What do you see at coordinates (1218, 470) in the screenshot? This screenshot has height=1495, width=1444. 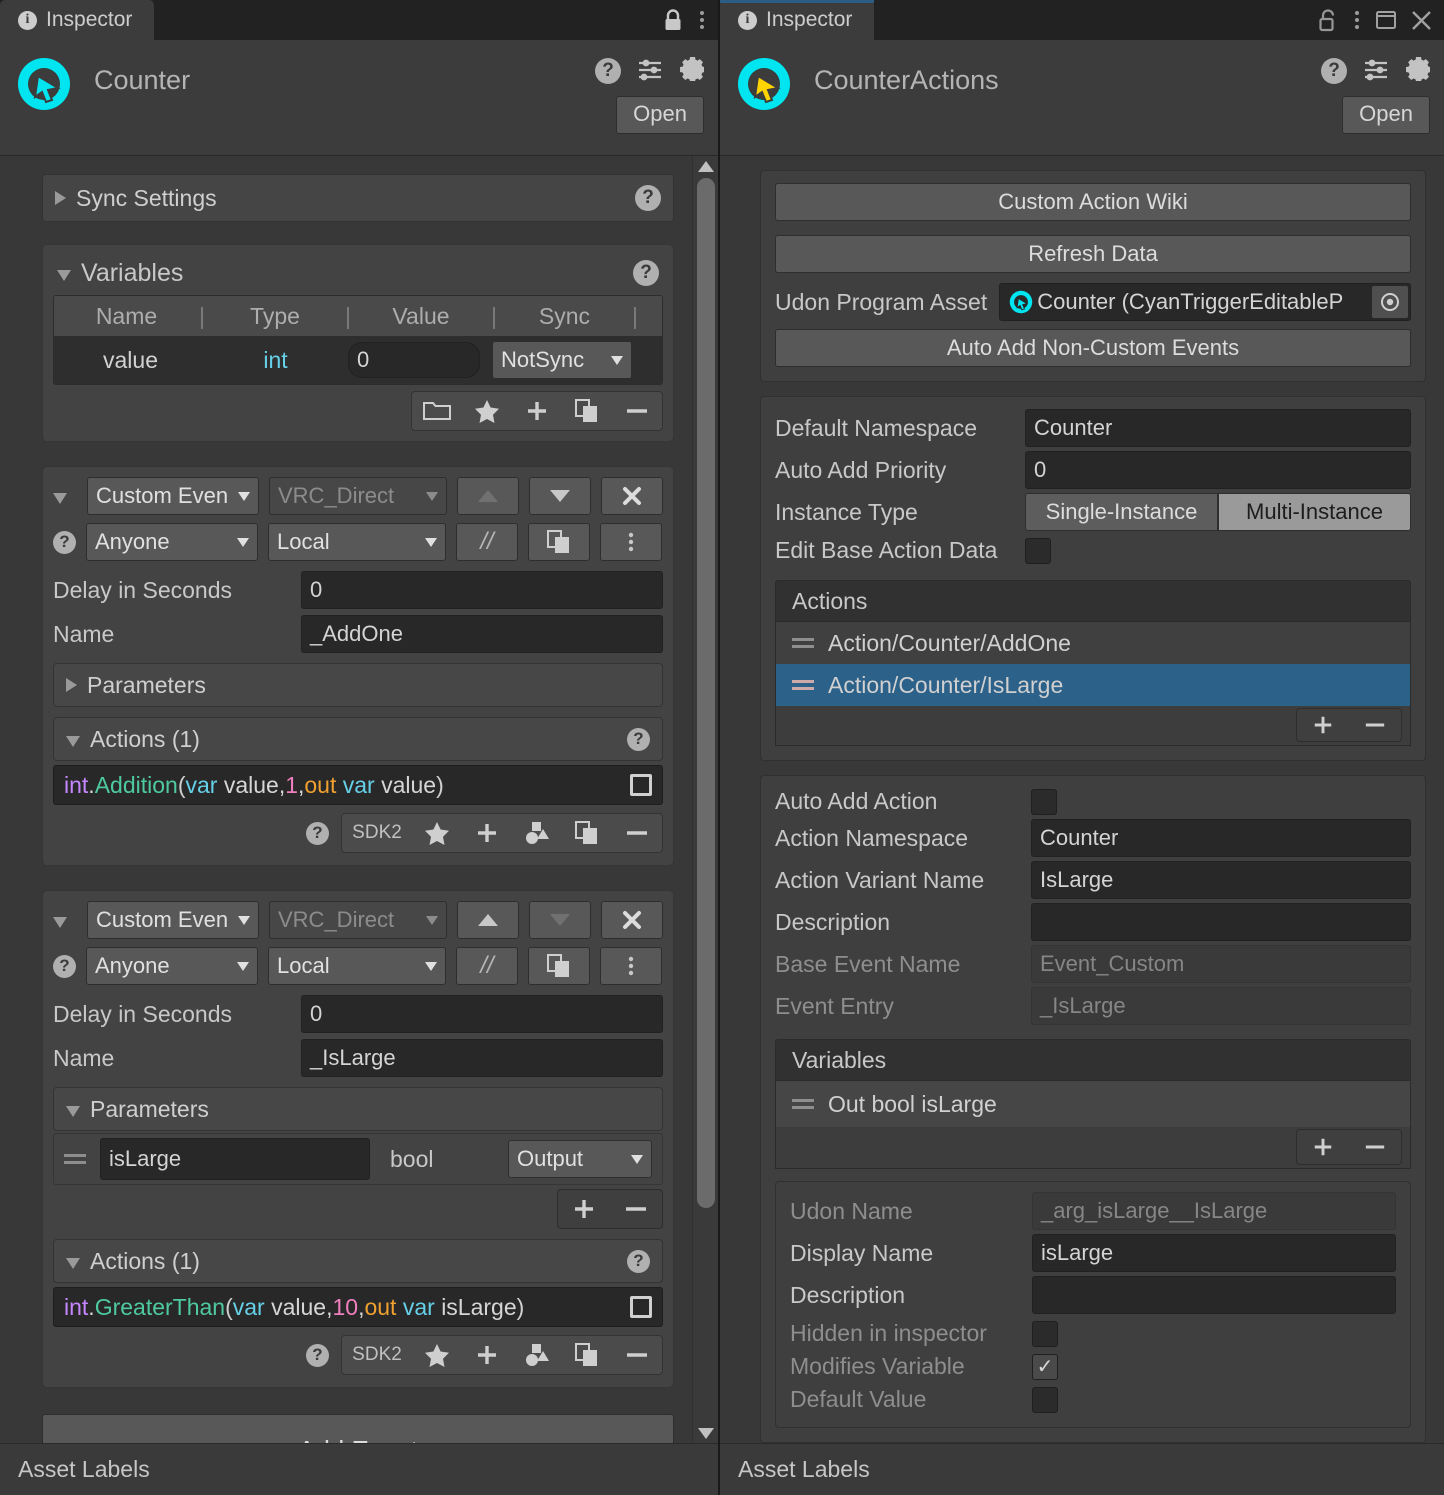 I see `auto-add-priority-input: 0` at bounding box center [1218, 470].